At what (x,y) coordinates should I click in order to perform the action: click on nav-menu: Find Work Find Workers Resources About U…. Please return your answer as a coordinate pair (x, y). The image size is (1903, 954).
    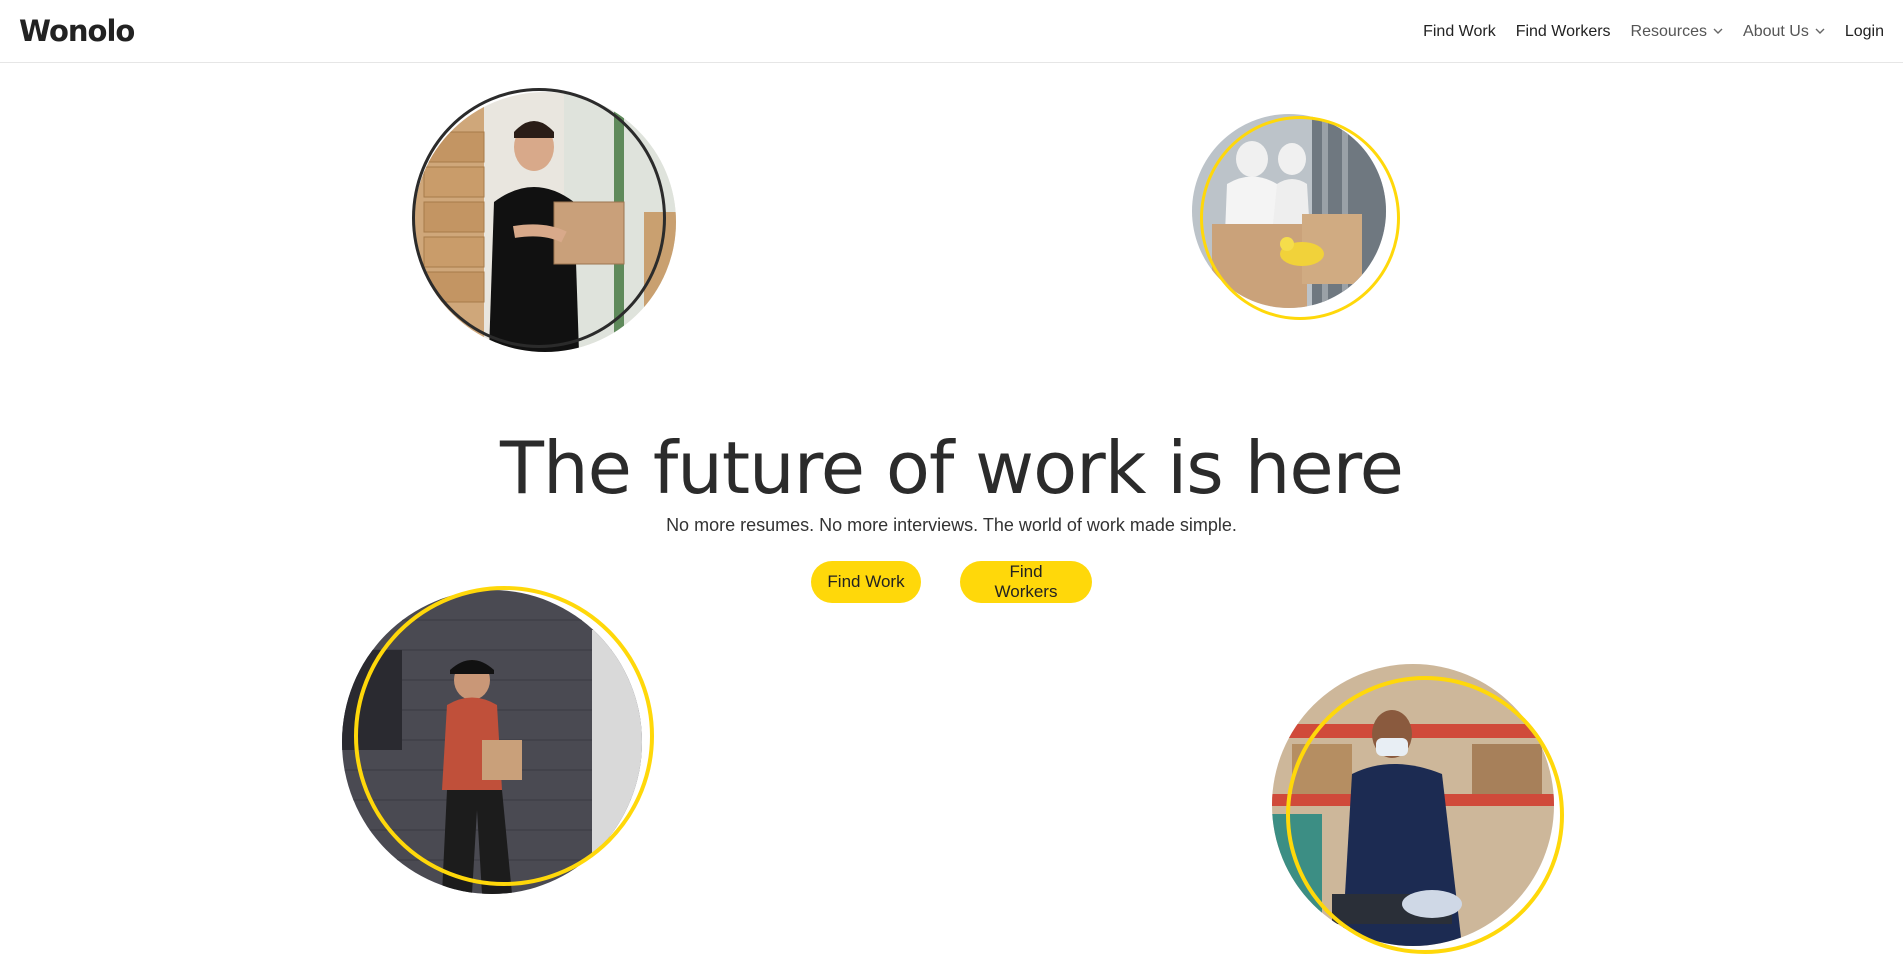
    Looking at the image, I should click on (1653, 31).